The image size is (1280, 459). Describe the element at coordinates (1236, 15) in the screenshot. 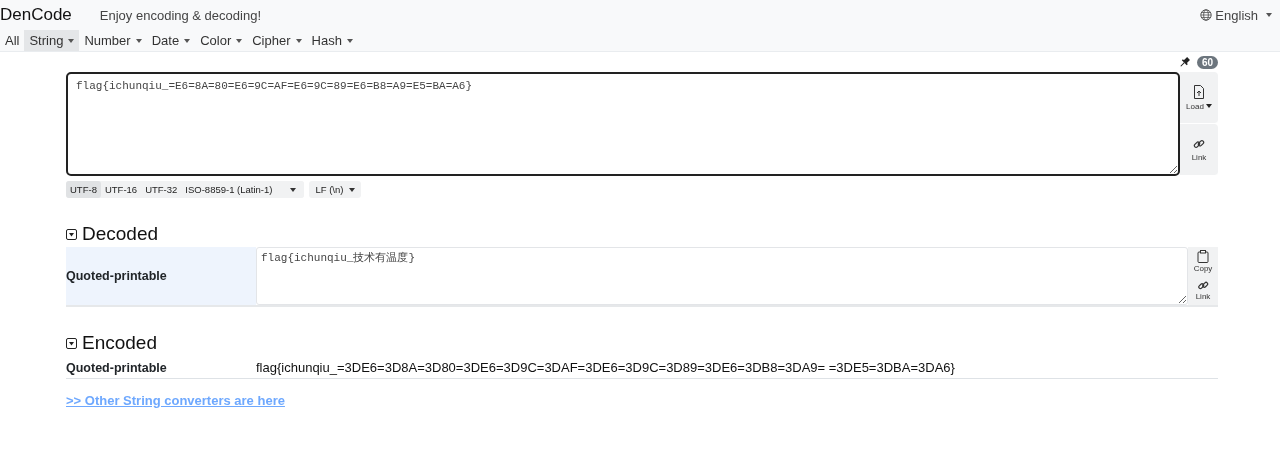

I see `language-dropdown: English` at that location.